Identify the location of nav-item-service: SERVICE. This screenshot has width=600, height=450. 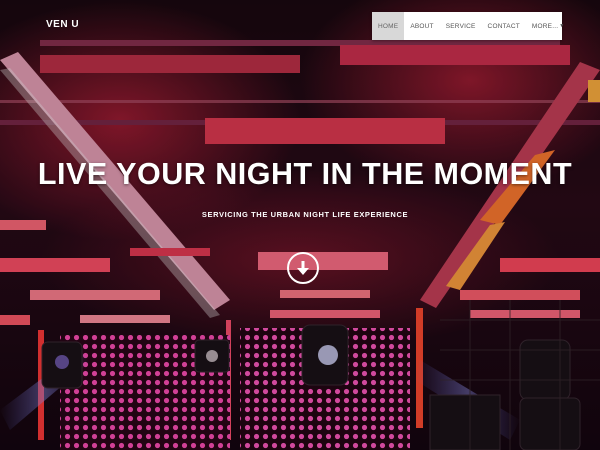
(461, 26).